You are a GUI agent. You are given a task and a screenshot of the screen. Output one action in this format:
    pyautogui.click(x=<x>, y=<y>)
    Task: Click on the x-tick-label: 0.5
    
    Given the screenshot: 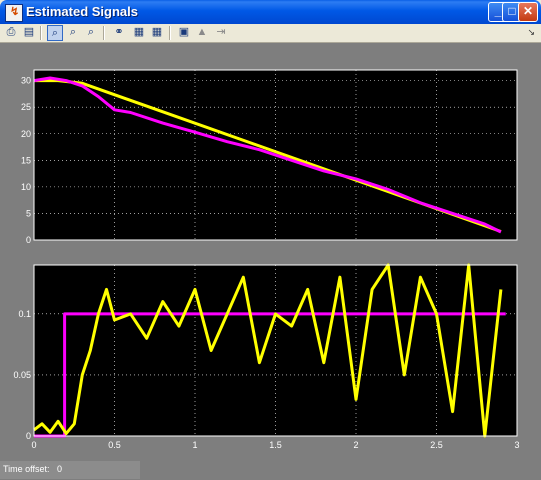 What is the action you would take?
    pyautogui.click(x=114, y=445)
    